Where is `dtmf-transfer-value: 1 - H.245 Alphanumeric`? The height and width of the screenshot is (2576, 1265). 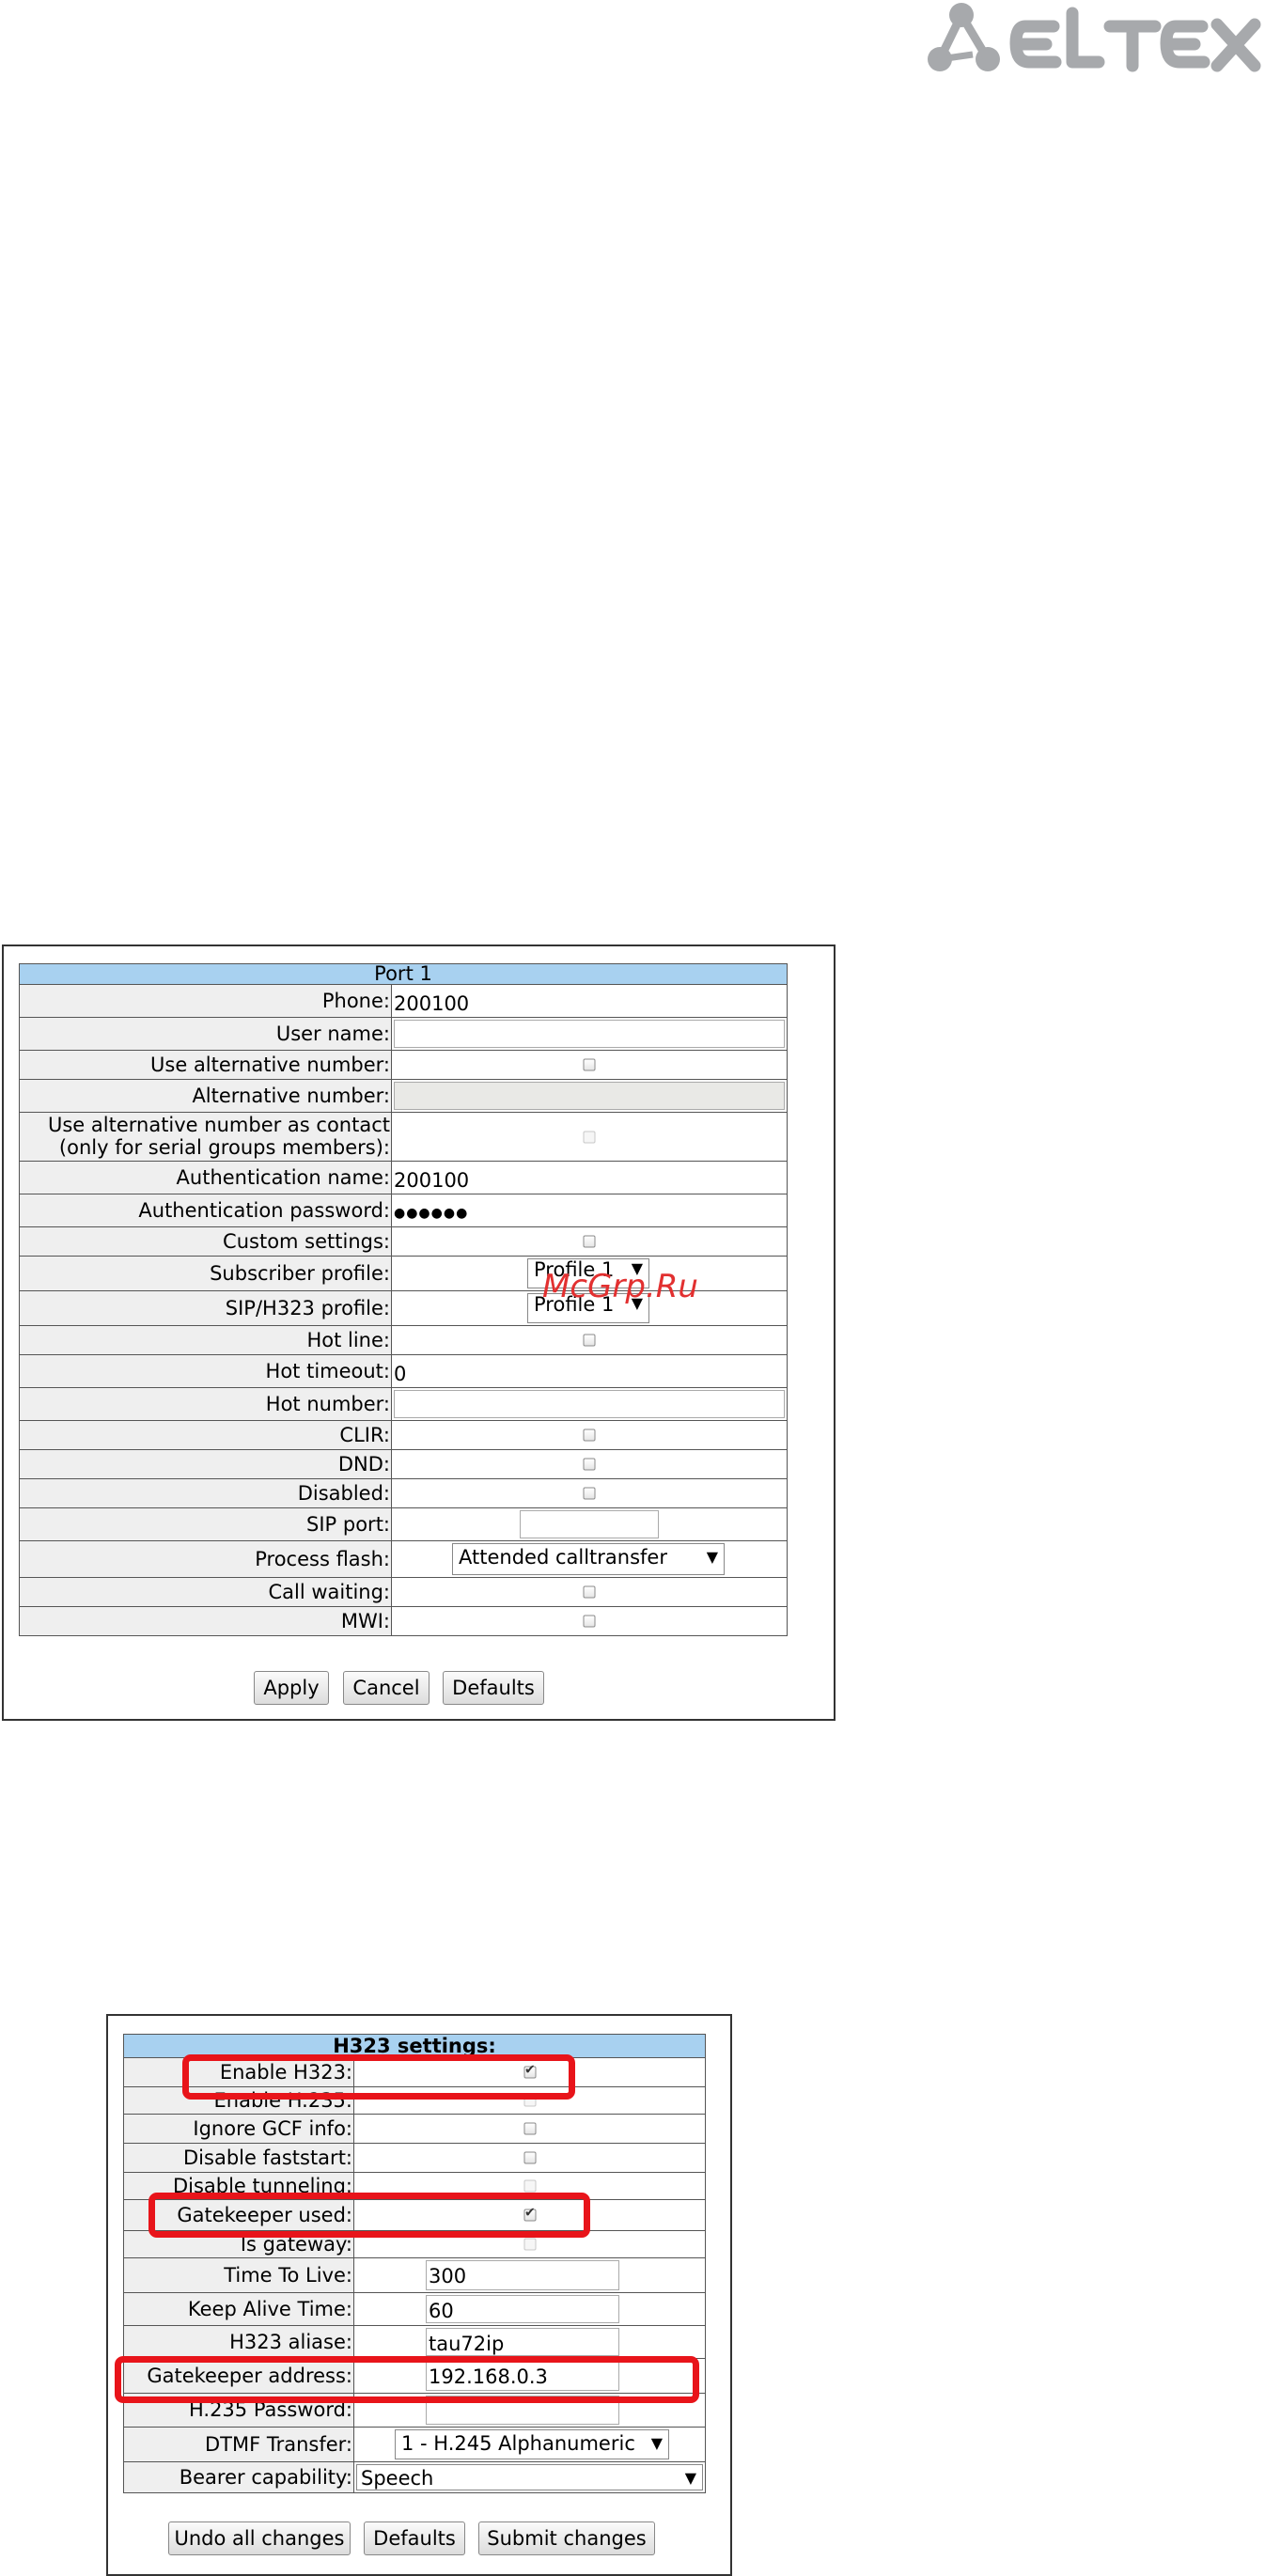
dtmf-transfer-value: 1 - H.245 Alphanumeric is located at coordinates (518, 2443).